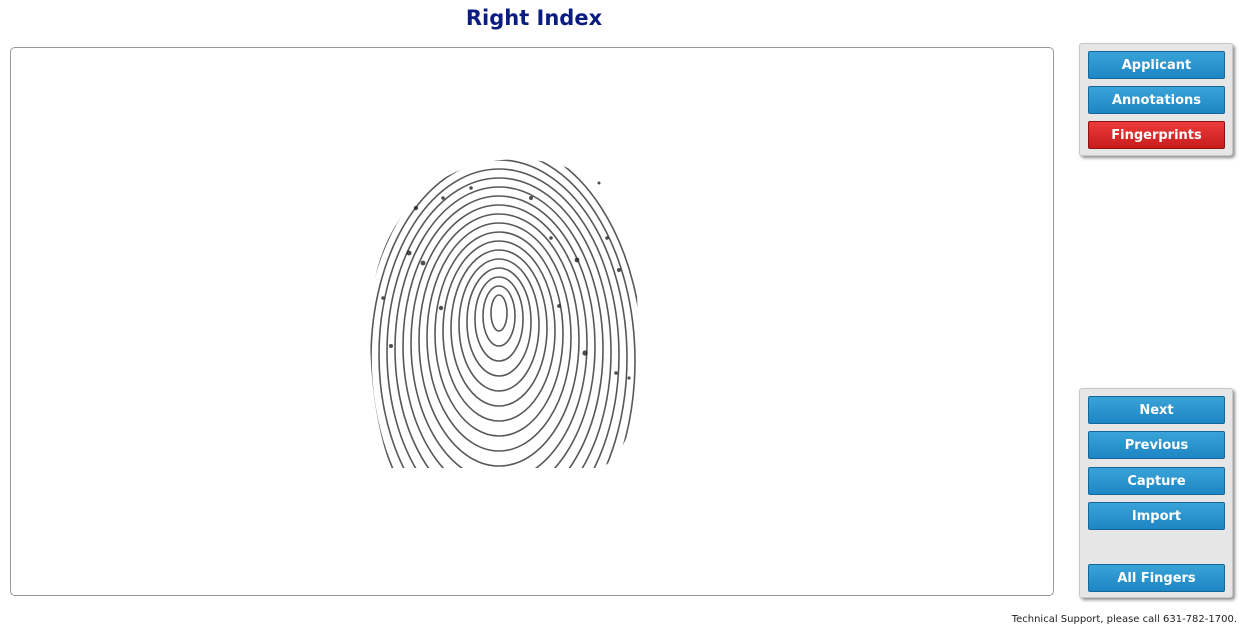 The height and width of the screenshot is (627, 1239). Describe the element at coordinates (1156, 481) in the screenshot. I see `capture-button: Capture` at that location.